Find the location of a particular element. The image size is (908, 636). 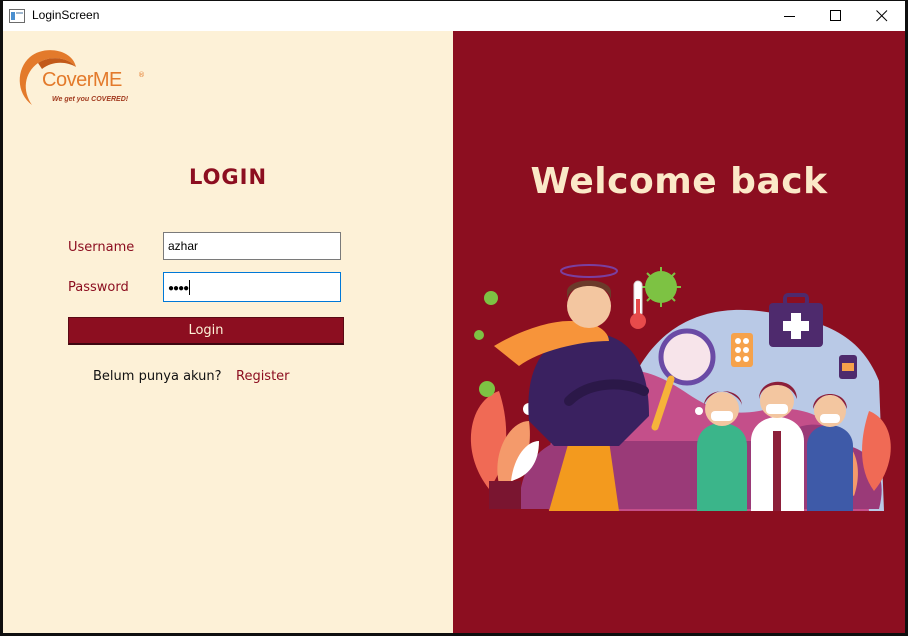

text-caret is located at coordinates (190, 288).